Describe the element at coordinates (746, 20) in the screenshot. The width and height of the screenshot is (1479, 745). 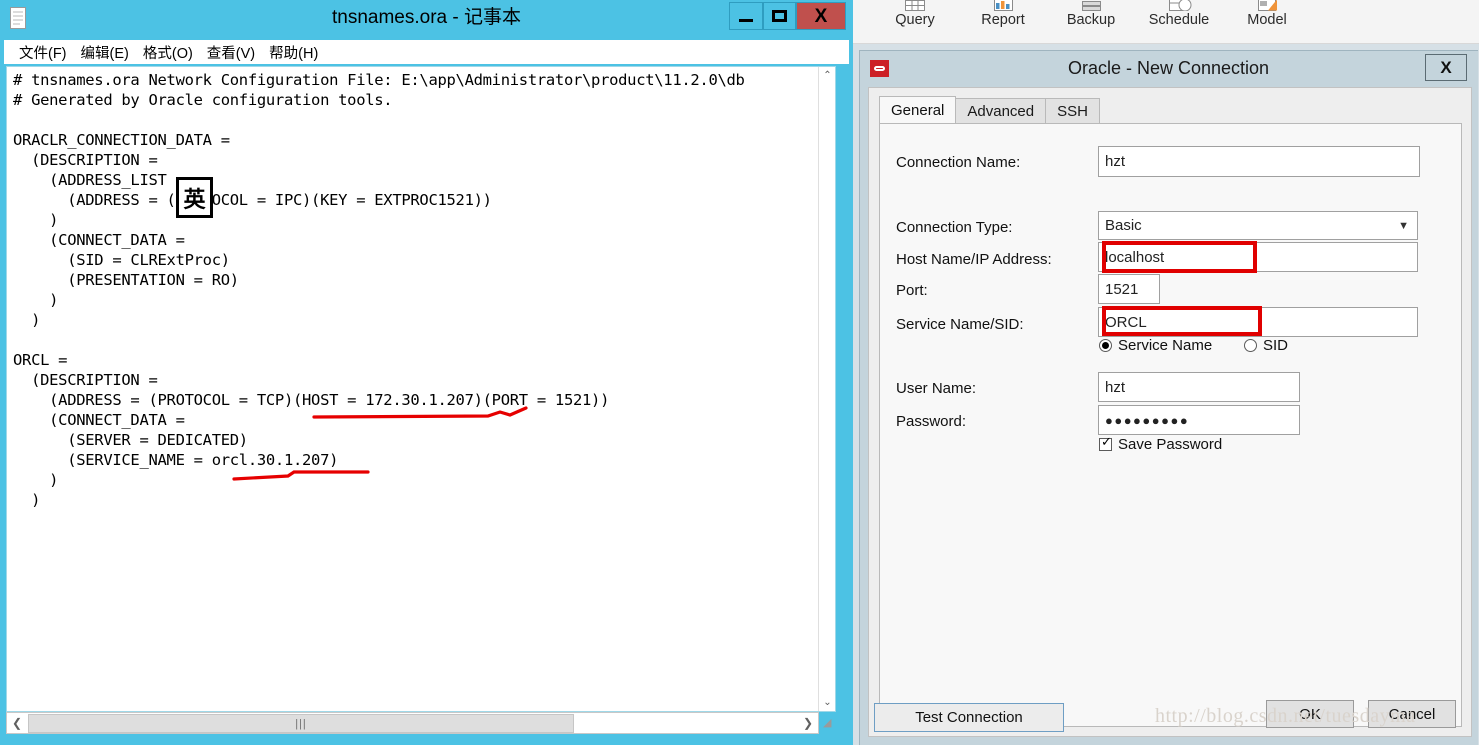
I see `minimize-icon` at that location.